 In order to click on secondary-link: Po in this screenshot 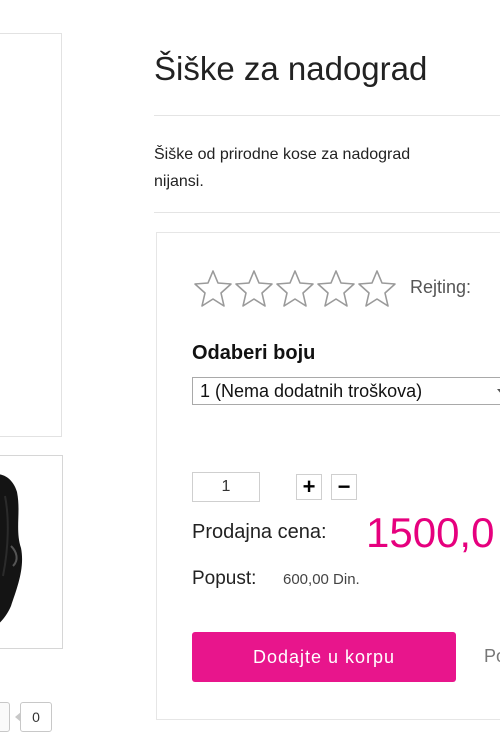, I will do `click(492, 656)`.